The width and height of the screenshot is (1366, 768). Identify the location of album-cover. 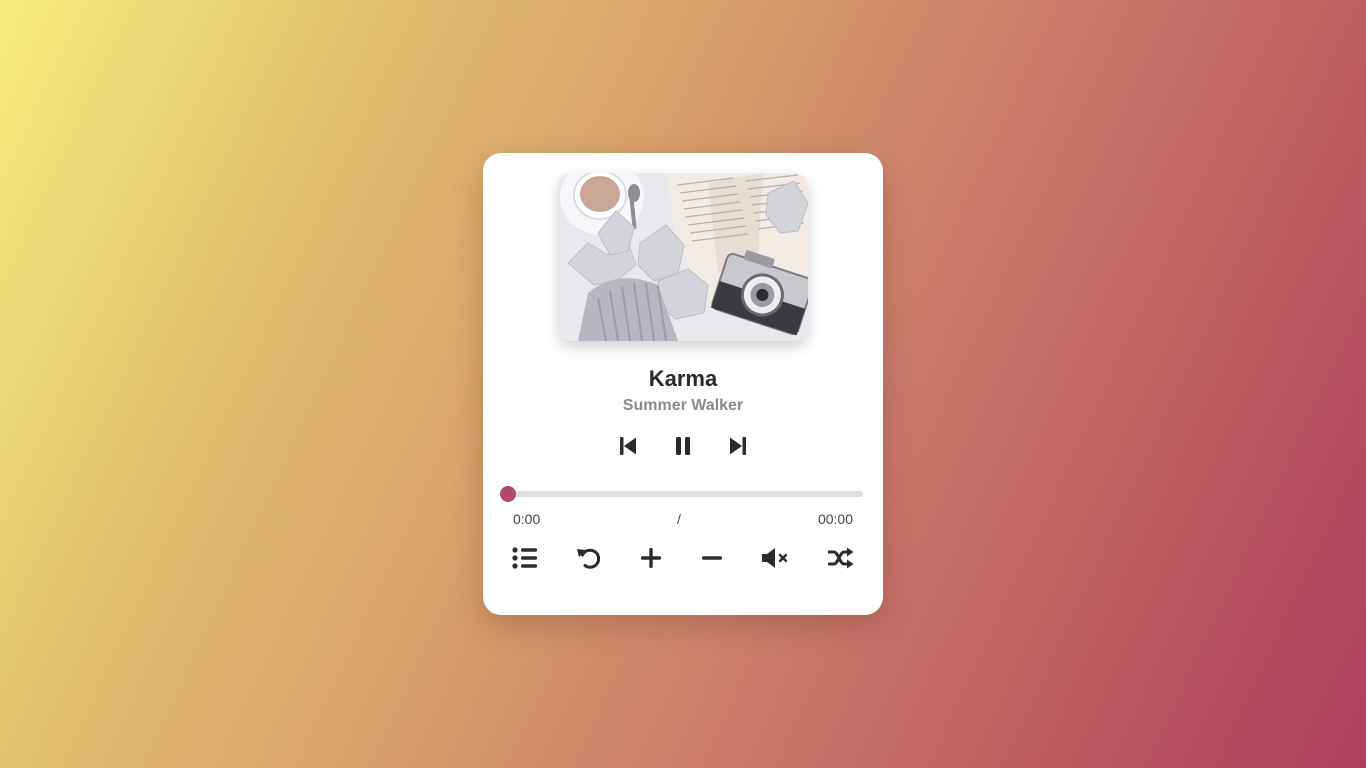
(683, 257).